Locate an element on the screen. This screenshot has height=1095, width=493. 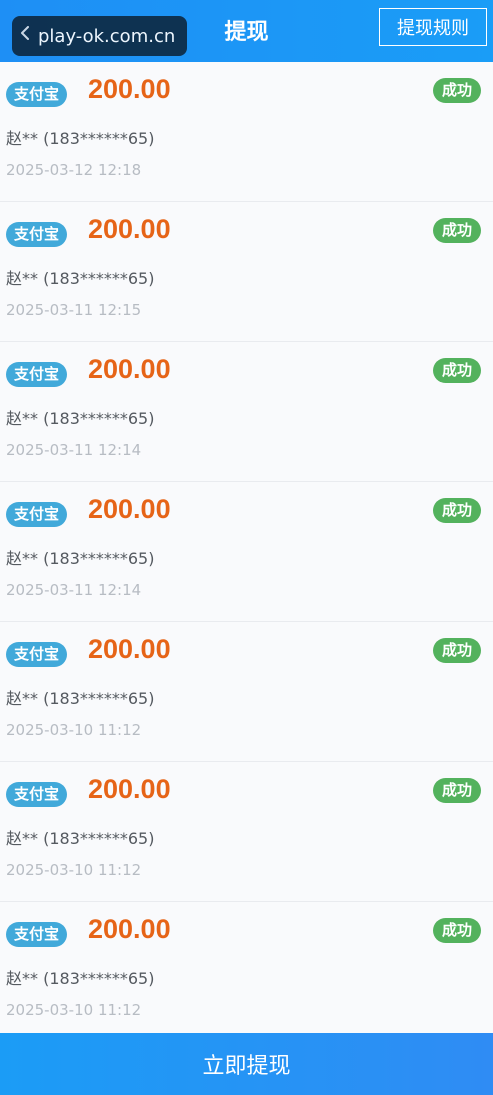
top-bar: play-ok.com.cn 提现 提现规则 is located at coordinates (246, 31).